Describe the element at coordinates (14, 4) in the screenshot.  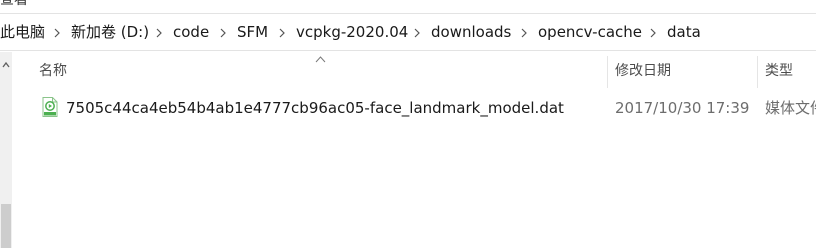
I see `title-fragment: 查看` at that location.